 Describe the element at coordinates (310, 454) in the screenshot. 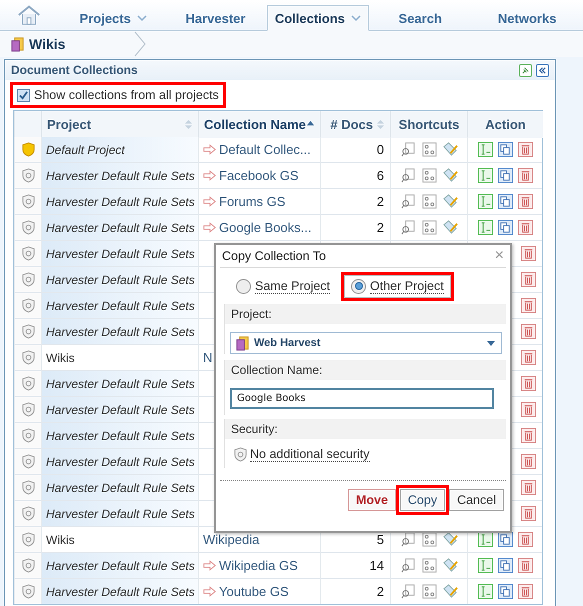

I see `security-link: No additional security` at that location.